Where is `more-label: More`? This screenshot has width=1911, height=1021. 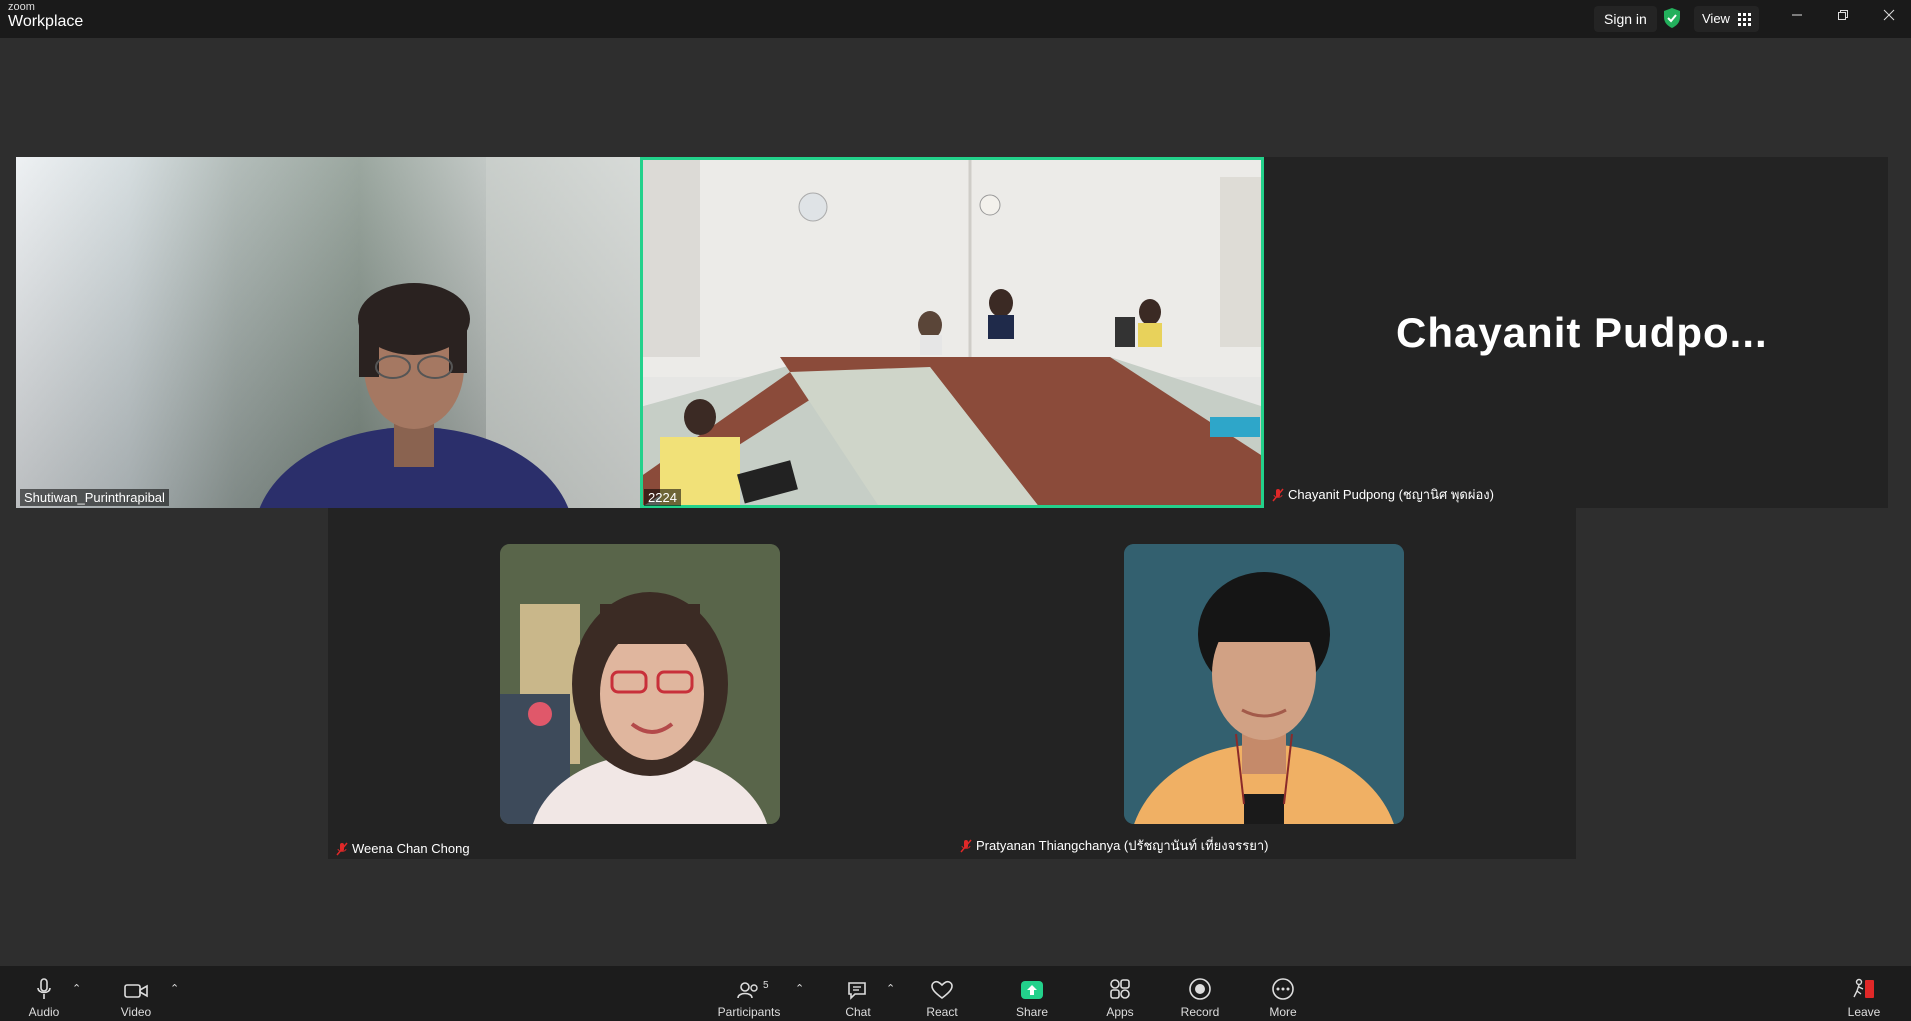 more-label: More is located at coordinates (1283, 1012).